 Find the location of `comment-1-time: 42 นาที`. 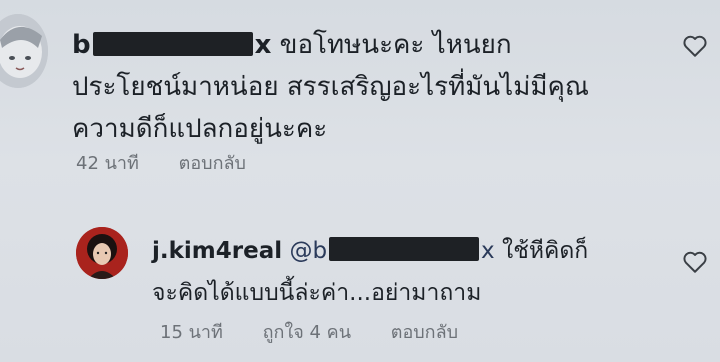

comment-1-time: 42 นาที is located at coordinates (107, 163).